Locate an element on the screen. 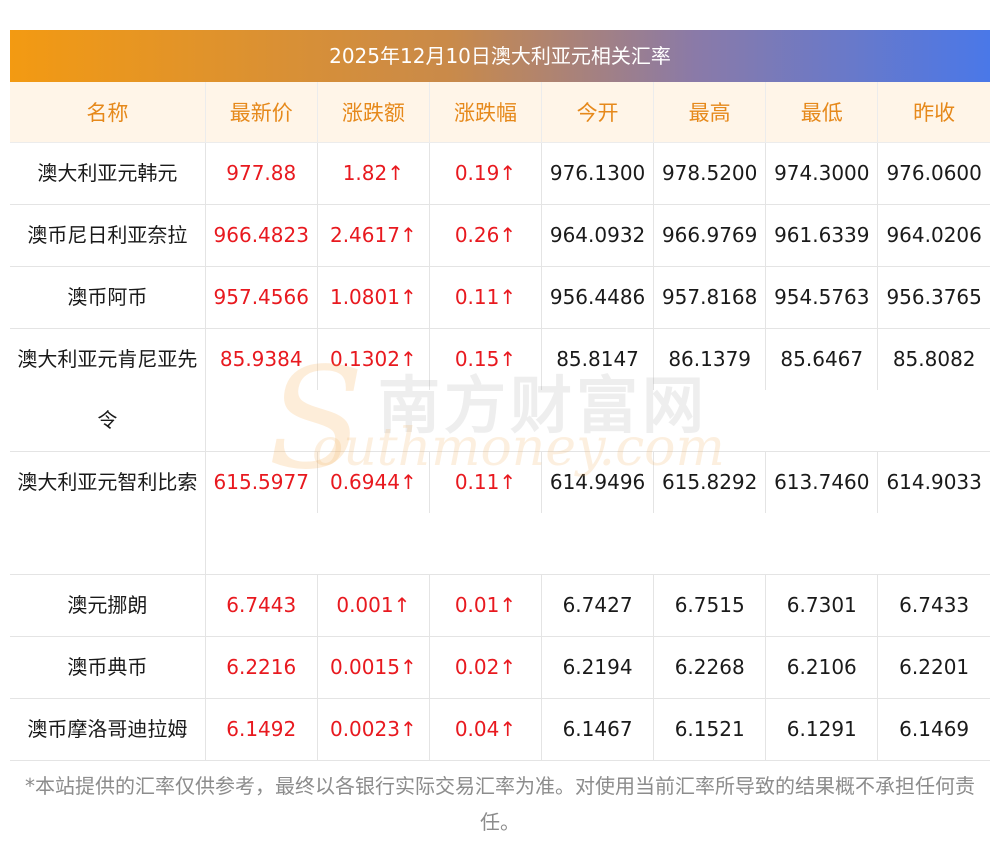  col-header-name: 名称 is located at coordinates (108, 112).